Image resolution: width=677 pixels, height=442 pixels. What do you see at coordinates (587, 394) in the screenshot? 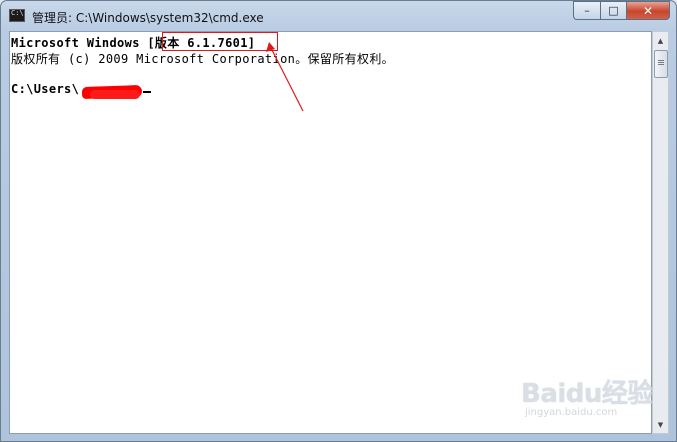
I see `watermark-logo: Baidu经验` at bounding box center [587, 394].